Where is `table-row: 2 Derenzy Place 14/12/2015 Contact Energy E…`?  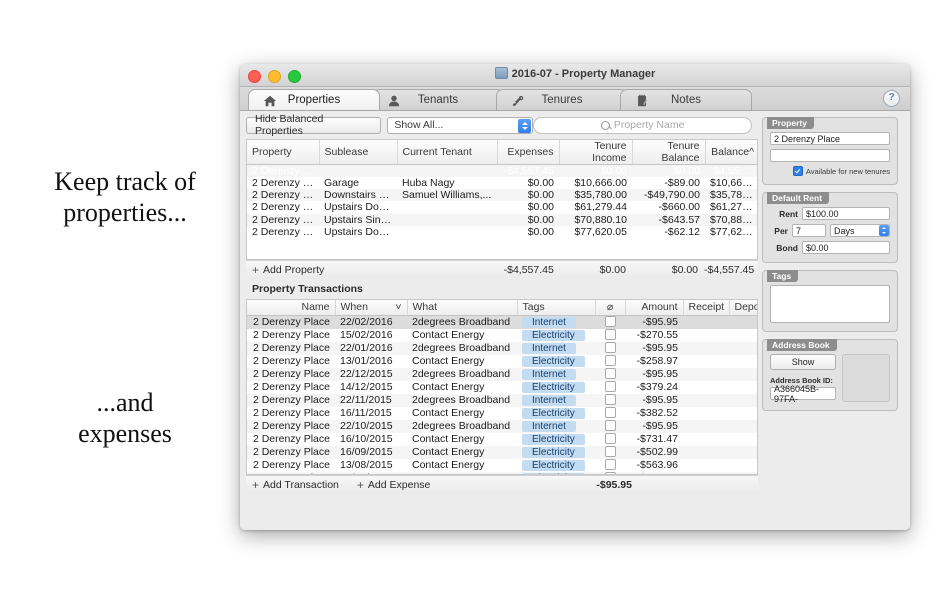 table-row: 2 Derenzy Place 14/12/2015 Contact Energy E… is located at coordinates (502, 387).